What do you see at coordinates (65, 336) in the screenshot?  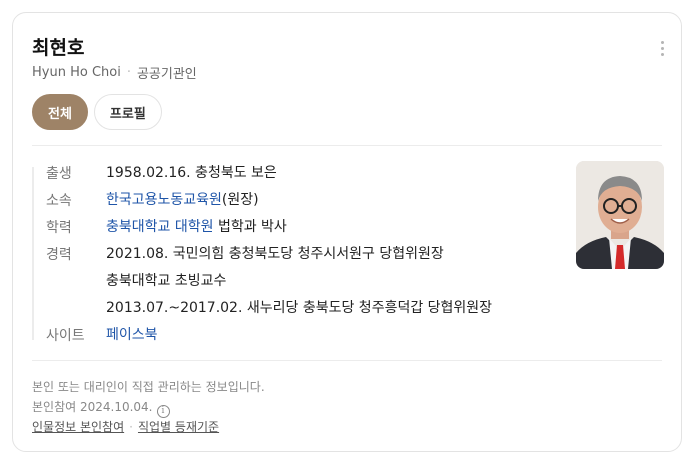 I see `site-label: 사이트` at bounding box center [65, 336].